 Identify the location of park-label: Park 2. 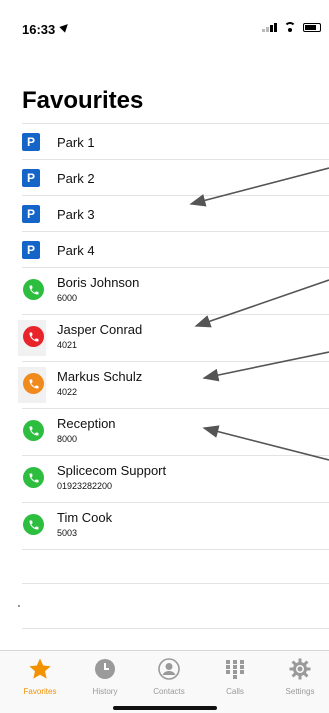
(76, 178).